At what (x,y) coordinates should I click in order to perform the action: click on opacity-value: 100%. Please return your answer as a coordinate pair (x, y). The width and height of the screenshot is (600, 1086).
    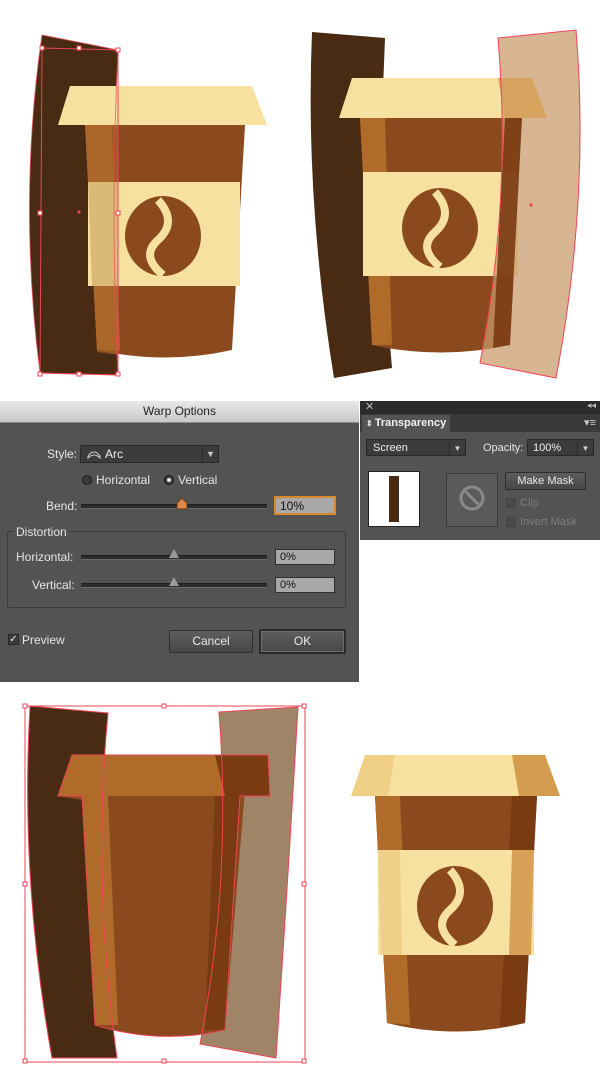
    Looking at the image, I should click on (547, 448).